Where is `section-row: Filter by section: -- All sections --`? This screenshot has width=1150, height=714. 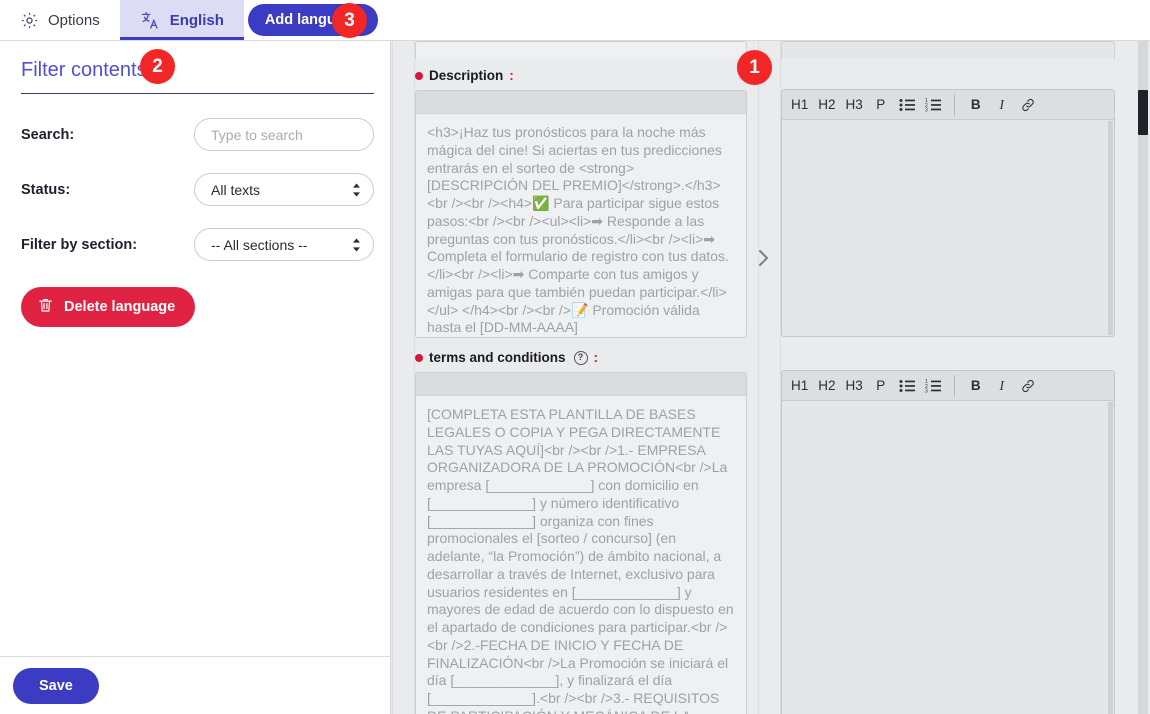 section-row: Filter by section: -- All sections -- is located at coordinates (196, 244).